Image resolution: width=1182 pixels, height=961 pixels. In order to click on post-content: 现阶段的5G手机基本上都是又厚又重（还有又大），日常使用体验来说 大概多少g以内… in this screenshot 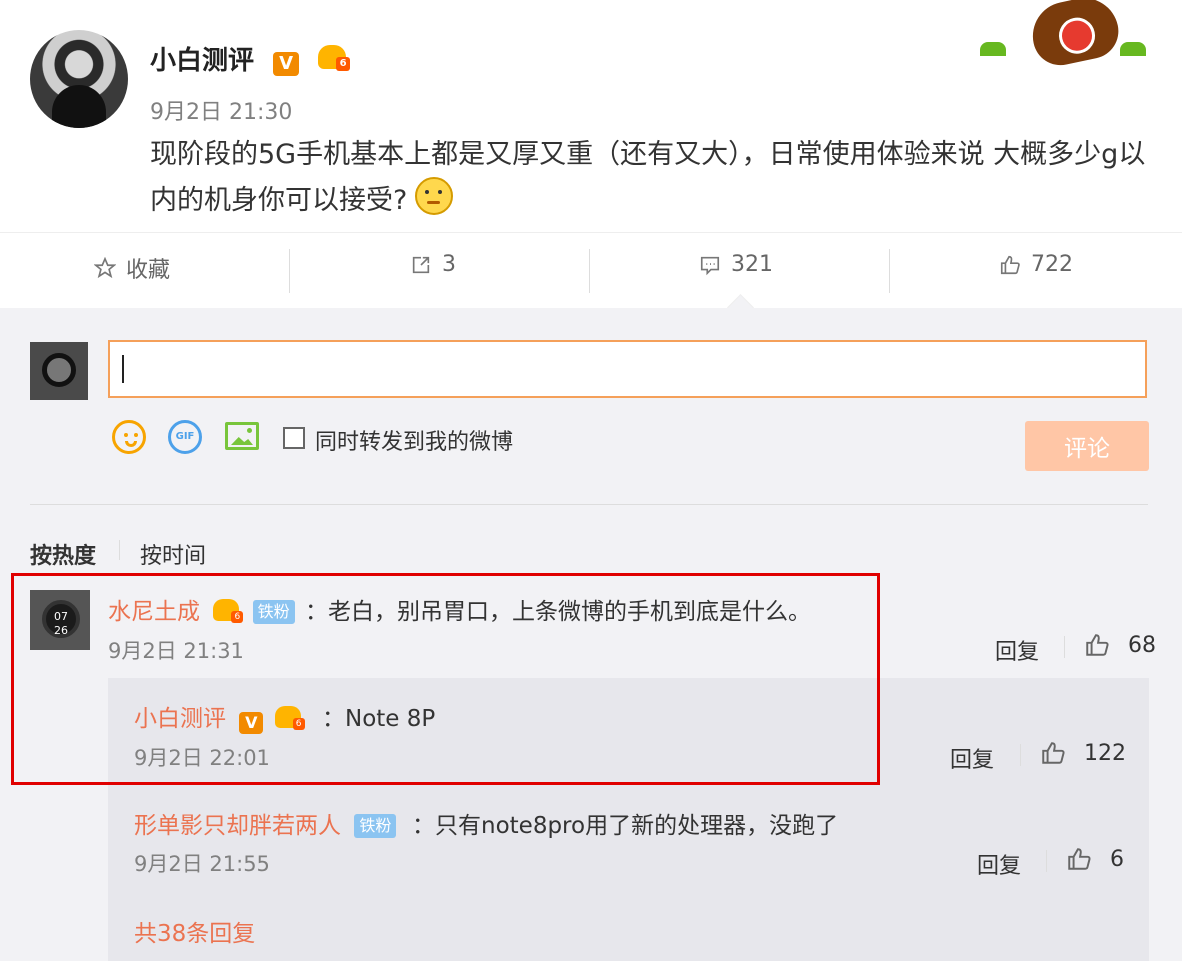, I will do `click(650, 177)`.